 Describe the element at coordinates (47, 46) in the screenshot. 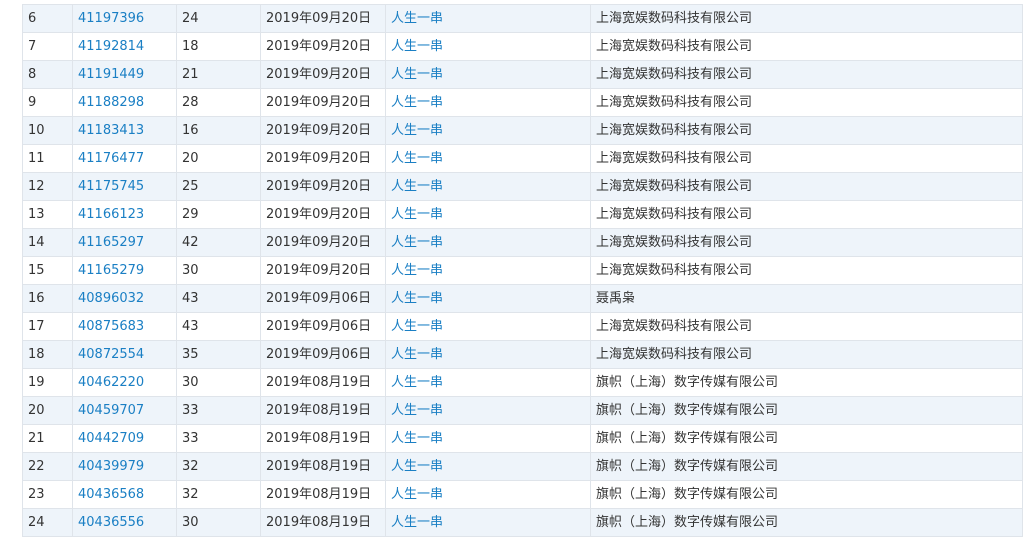

I see `row-index-cell: 7` at that location.